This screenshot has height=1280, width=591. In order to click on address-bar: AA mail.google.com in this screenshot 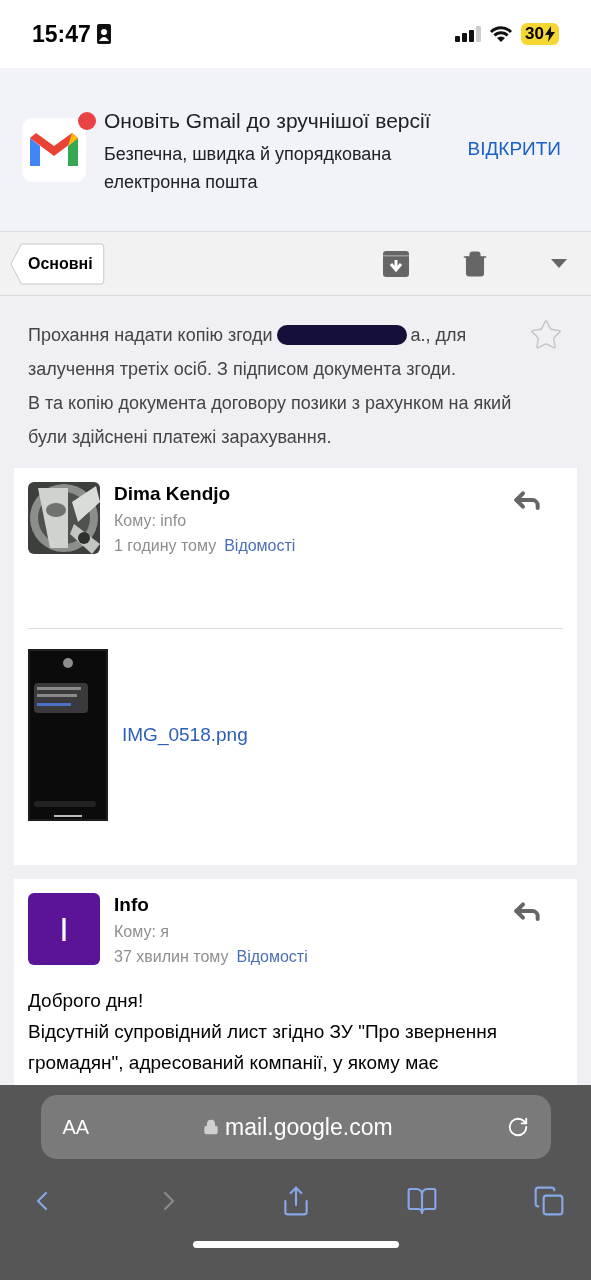, I will do `click(295, 1127)`.